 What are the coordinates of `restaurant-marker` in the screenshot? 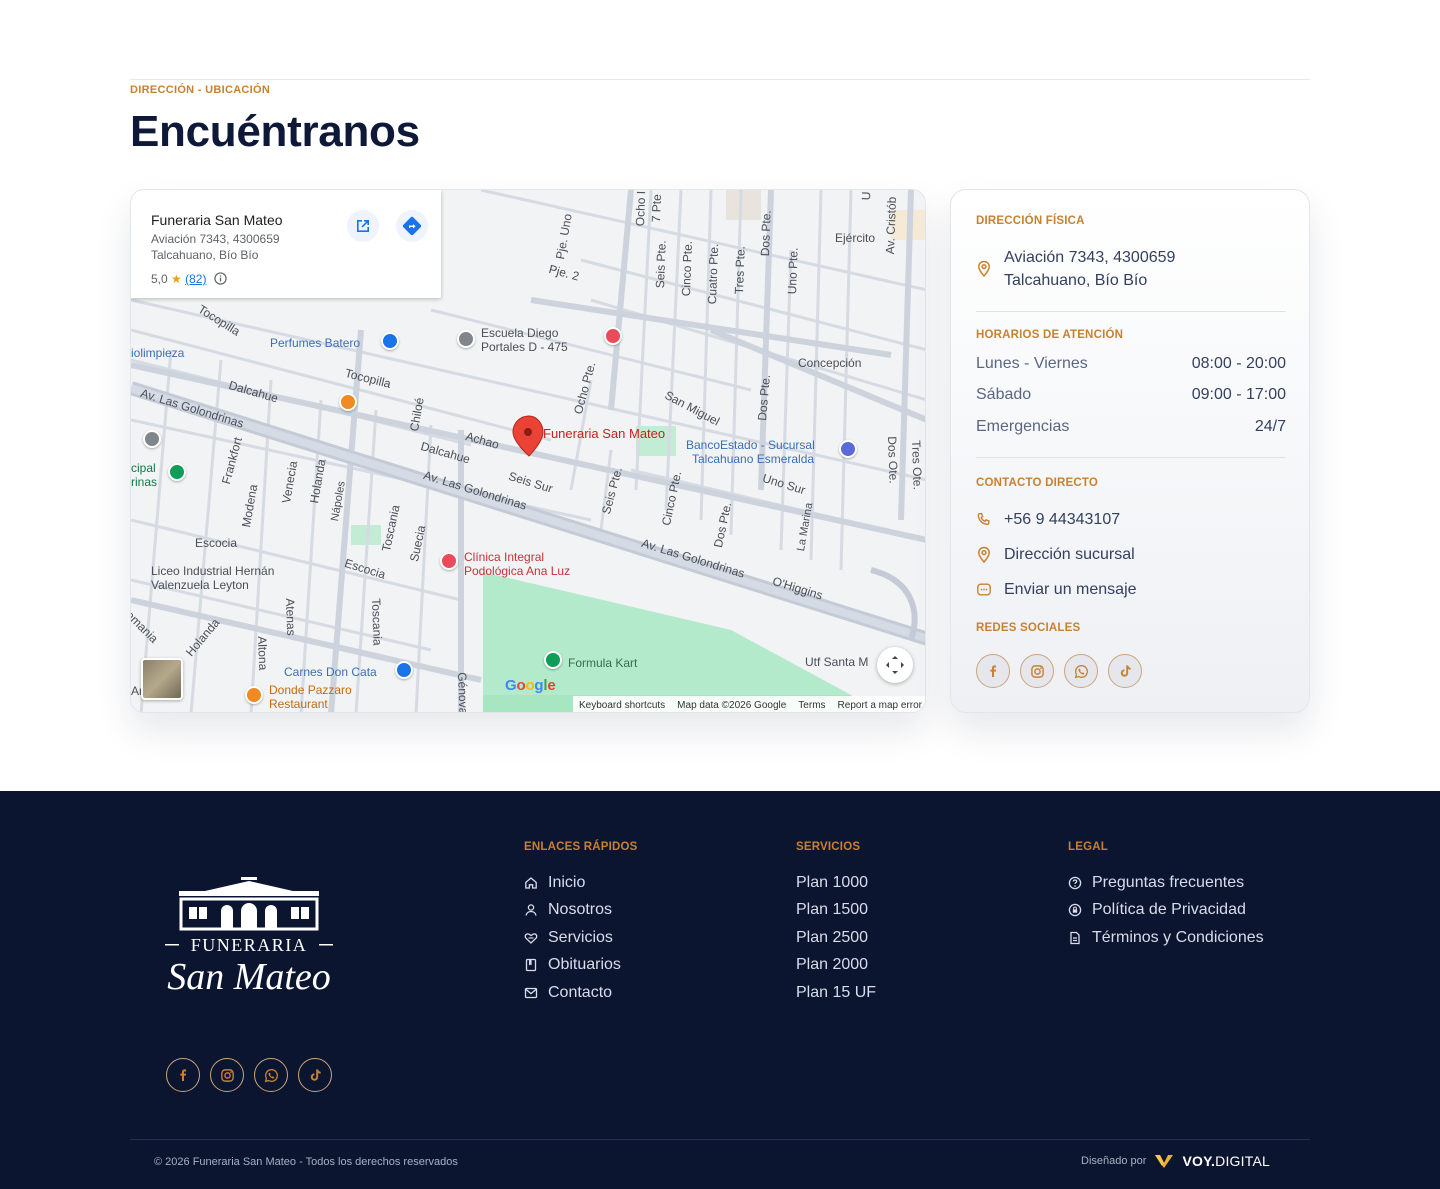 It's located at (348, 402).